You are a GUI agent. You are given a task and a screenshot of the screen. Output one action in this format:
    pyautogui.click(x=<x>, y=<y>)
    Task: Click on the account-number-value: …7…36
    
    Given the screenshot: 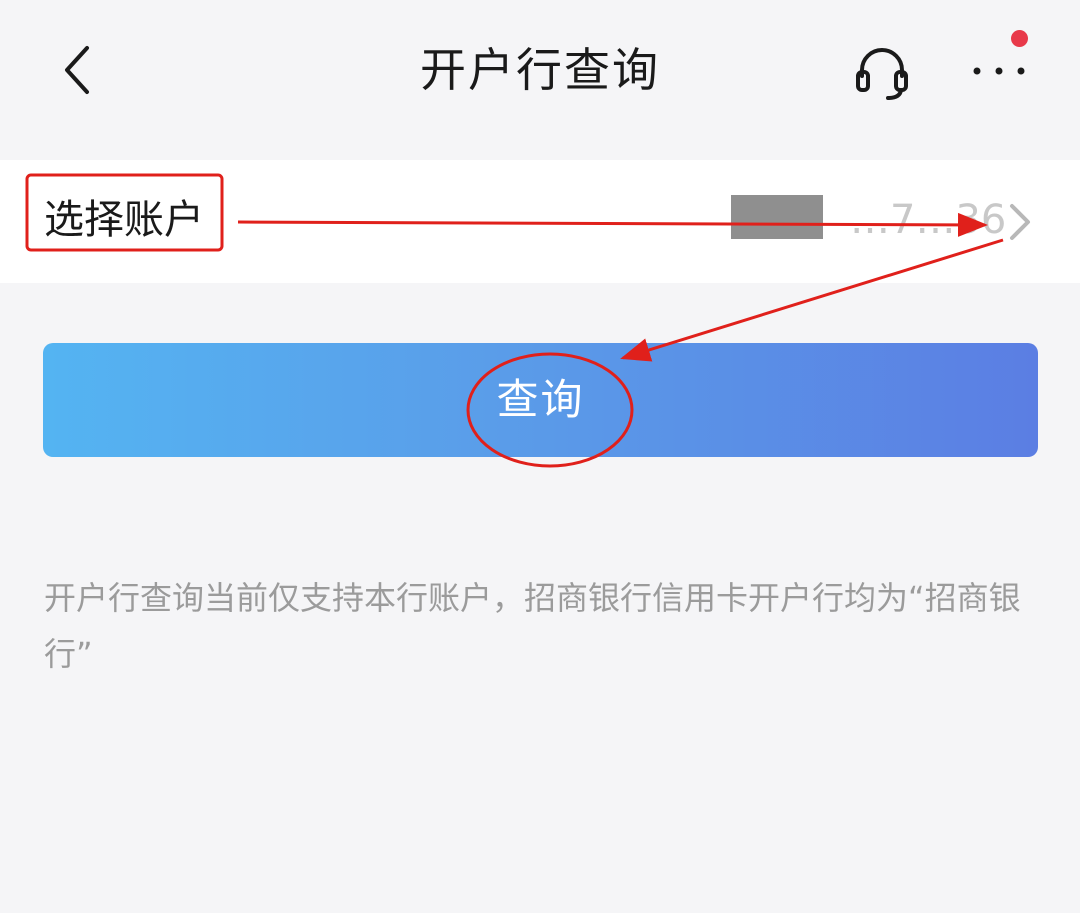 What is the action you would take?
    pyautogui.click(x=928, y=220)
    